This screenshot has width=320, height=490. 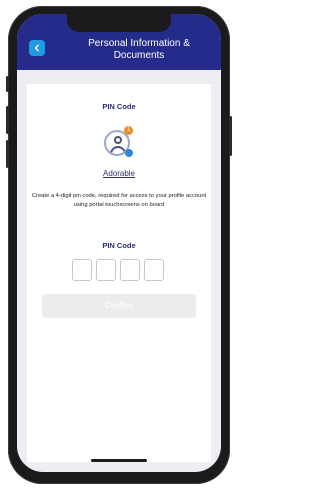 What do you see at coordinates (128, 130) in the screenshot?
I see `notification-badge: 1` at bounding box center [128, 130].